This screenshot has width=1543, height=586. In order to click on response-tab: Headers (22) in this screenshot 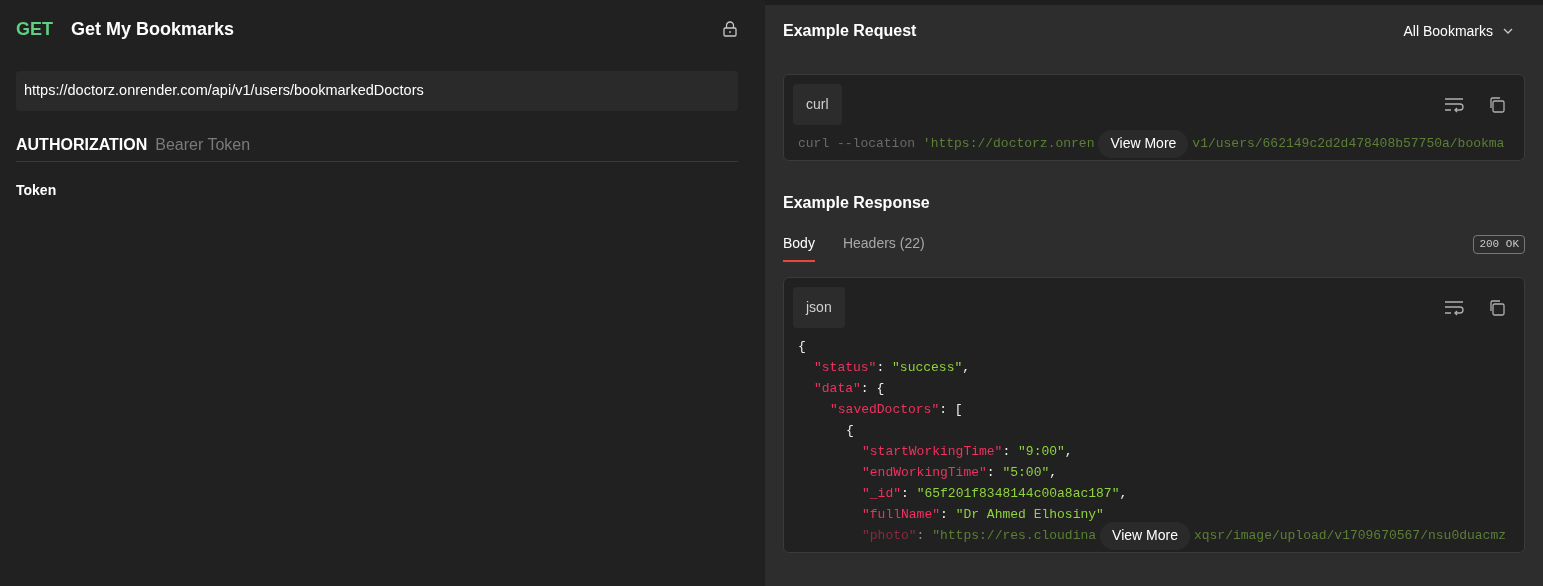, I will do `click(883, 247)`.